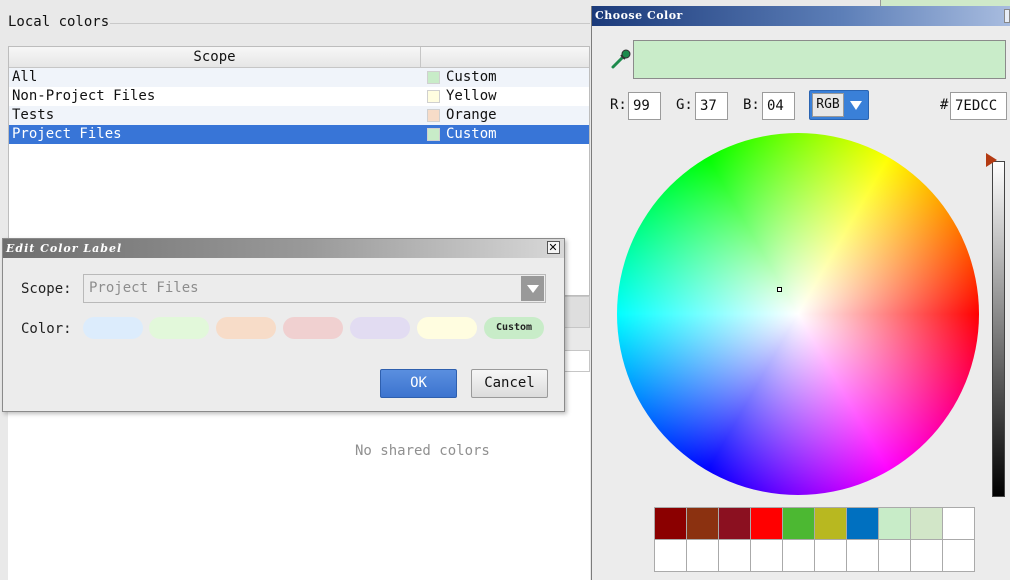 The image size is (1010, 580). What do you see at coordinates (828, 105) in the screenshot?
I see `color-mode-value: RGB` at bounding box center [828, 105].